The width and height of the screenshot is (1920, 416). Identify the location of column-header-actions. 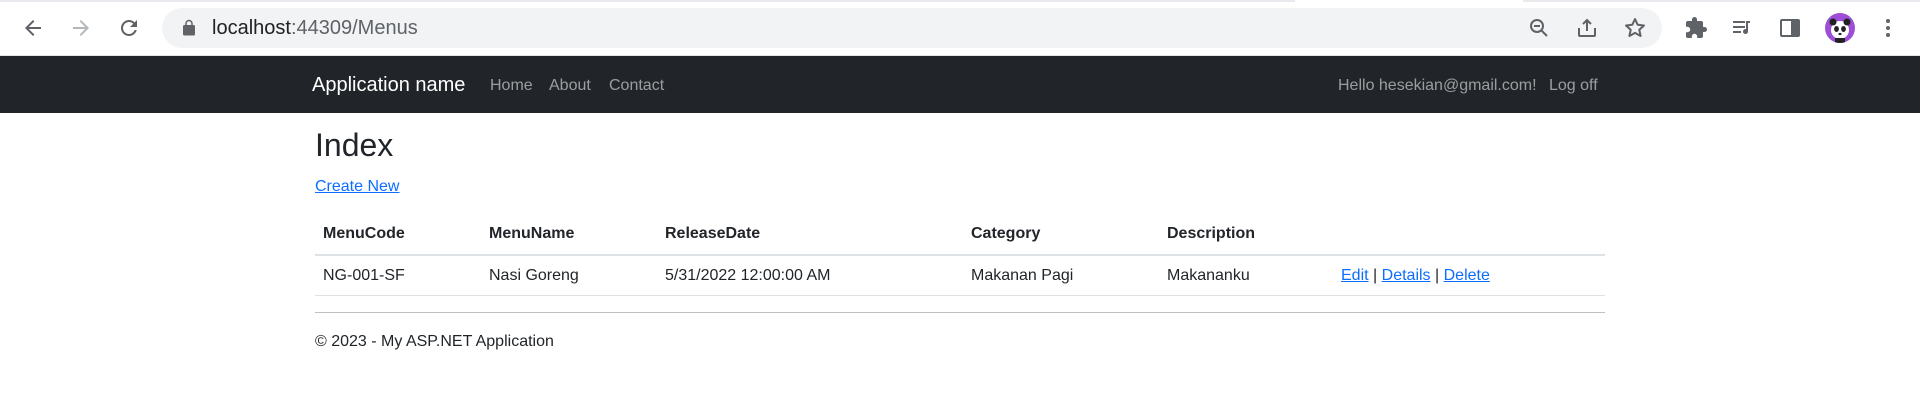
(1469, 235).